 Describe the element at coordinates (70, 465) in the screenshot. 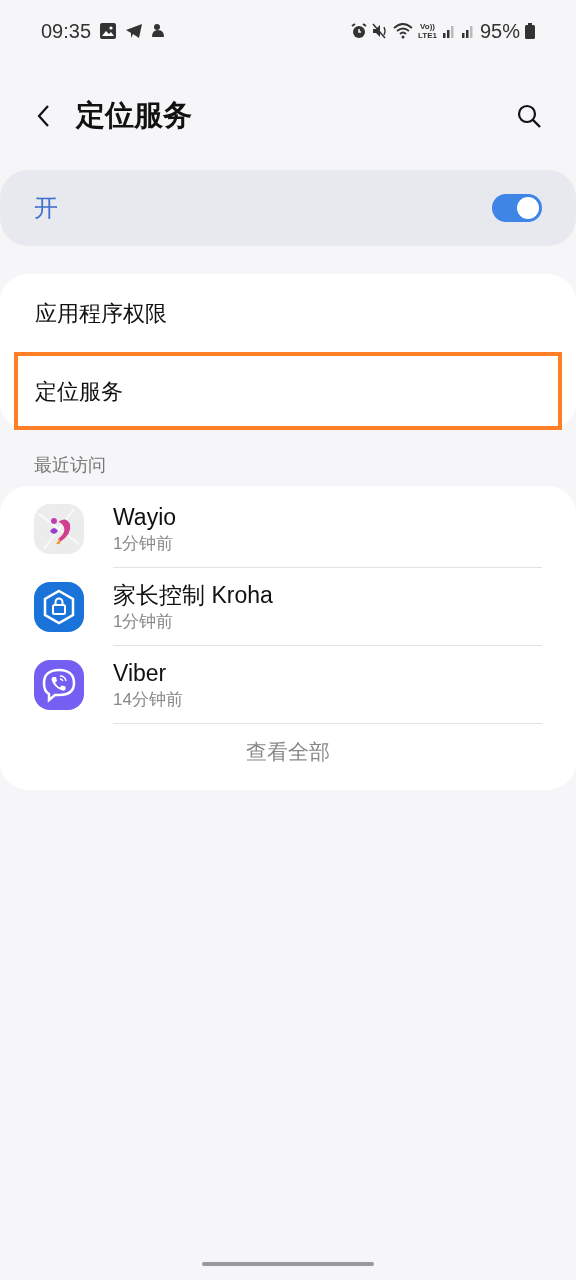

I see `section-header: 最近访问` at that location.